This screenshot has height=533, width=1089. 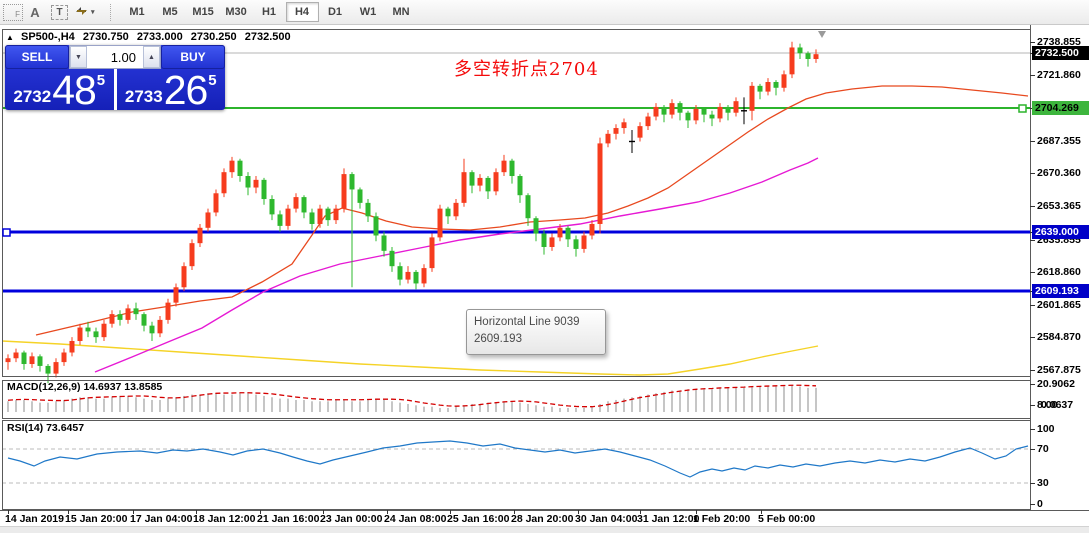 I want to click on sell-price-sup: 5, so click(x=101, y=80).